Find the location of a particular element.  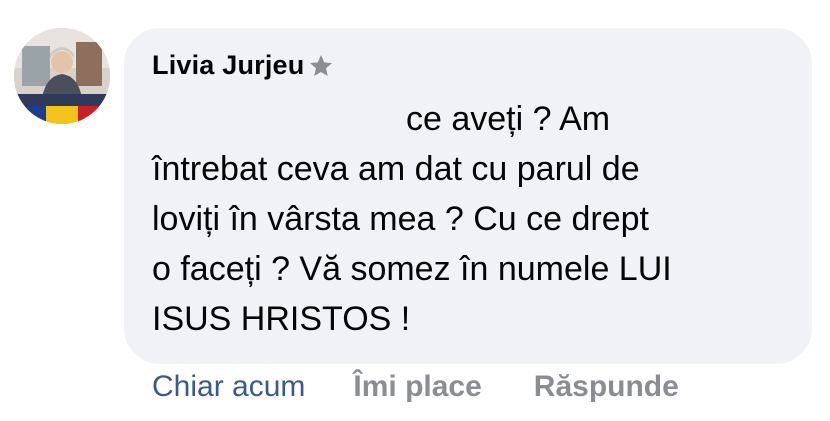

comment-actions: Chiar acum Îmi place Răspunde is located at coordinates (415, 387).